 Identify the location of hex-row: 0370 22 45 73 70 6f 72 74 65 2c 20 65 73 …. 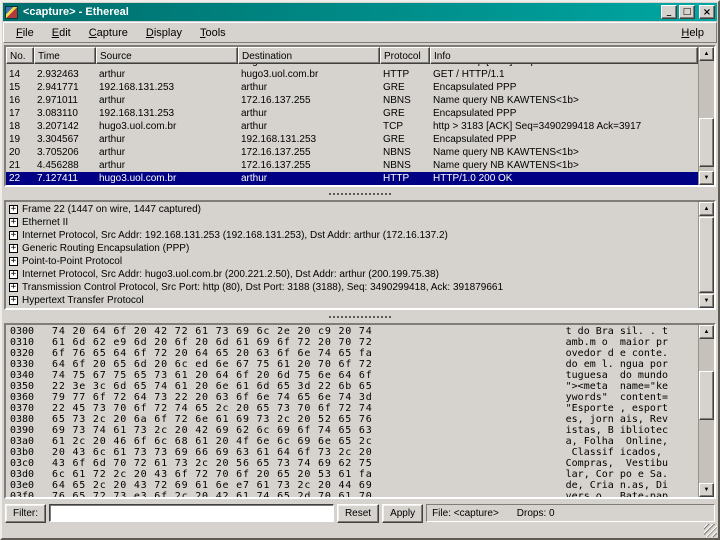
(352, 408).